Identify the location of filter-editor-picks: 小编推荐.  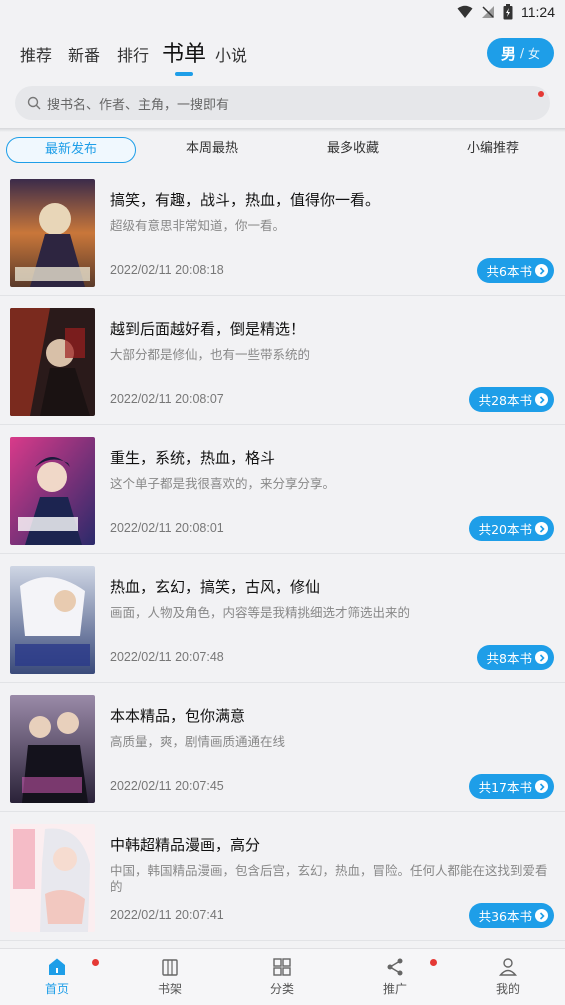
(493, 150).